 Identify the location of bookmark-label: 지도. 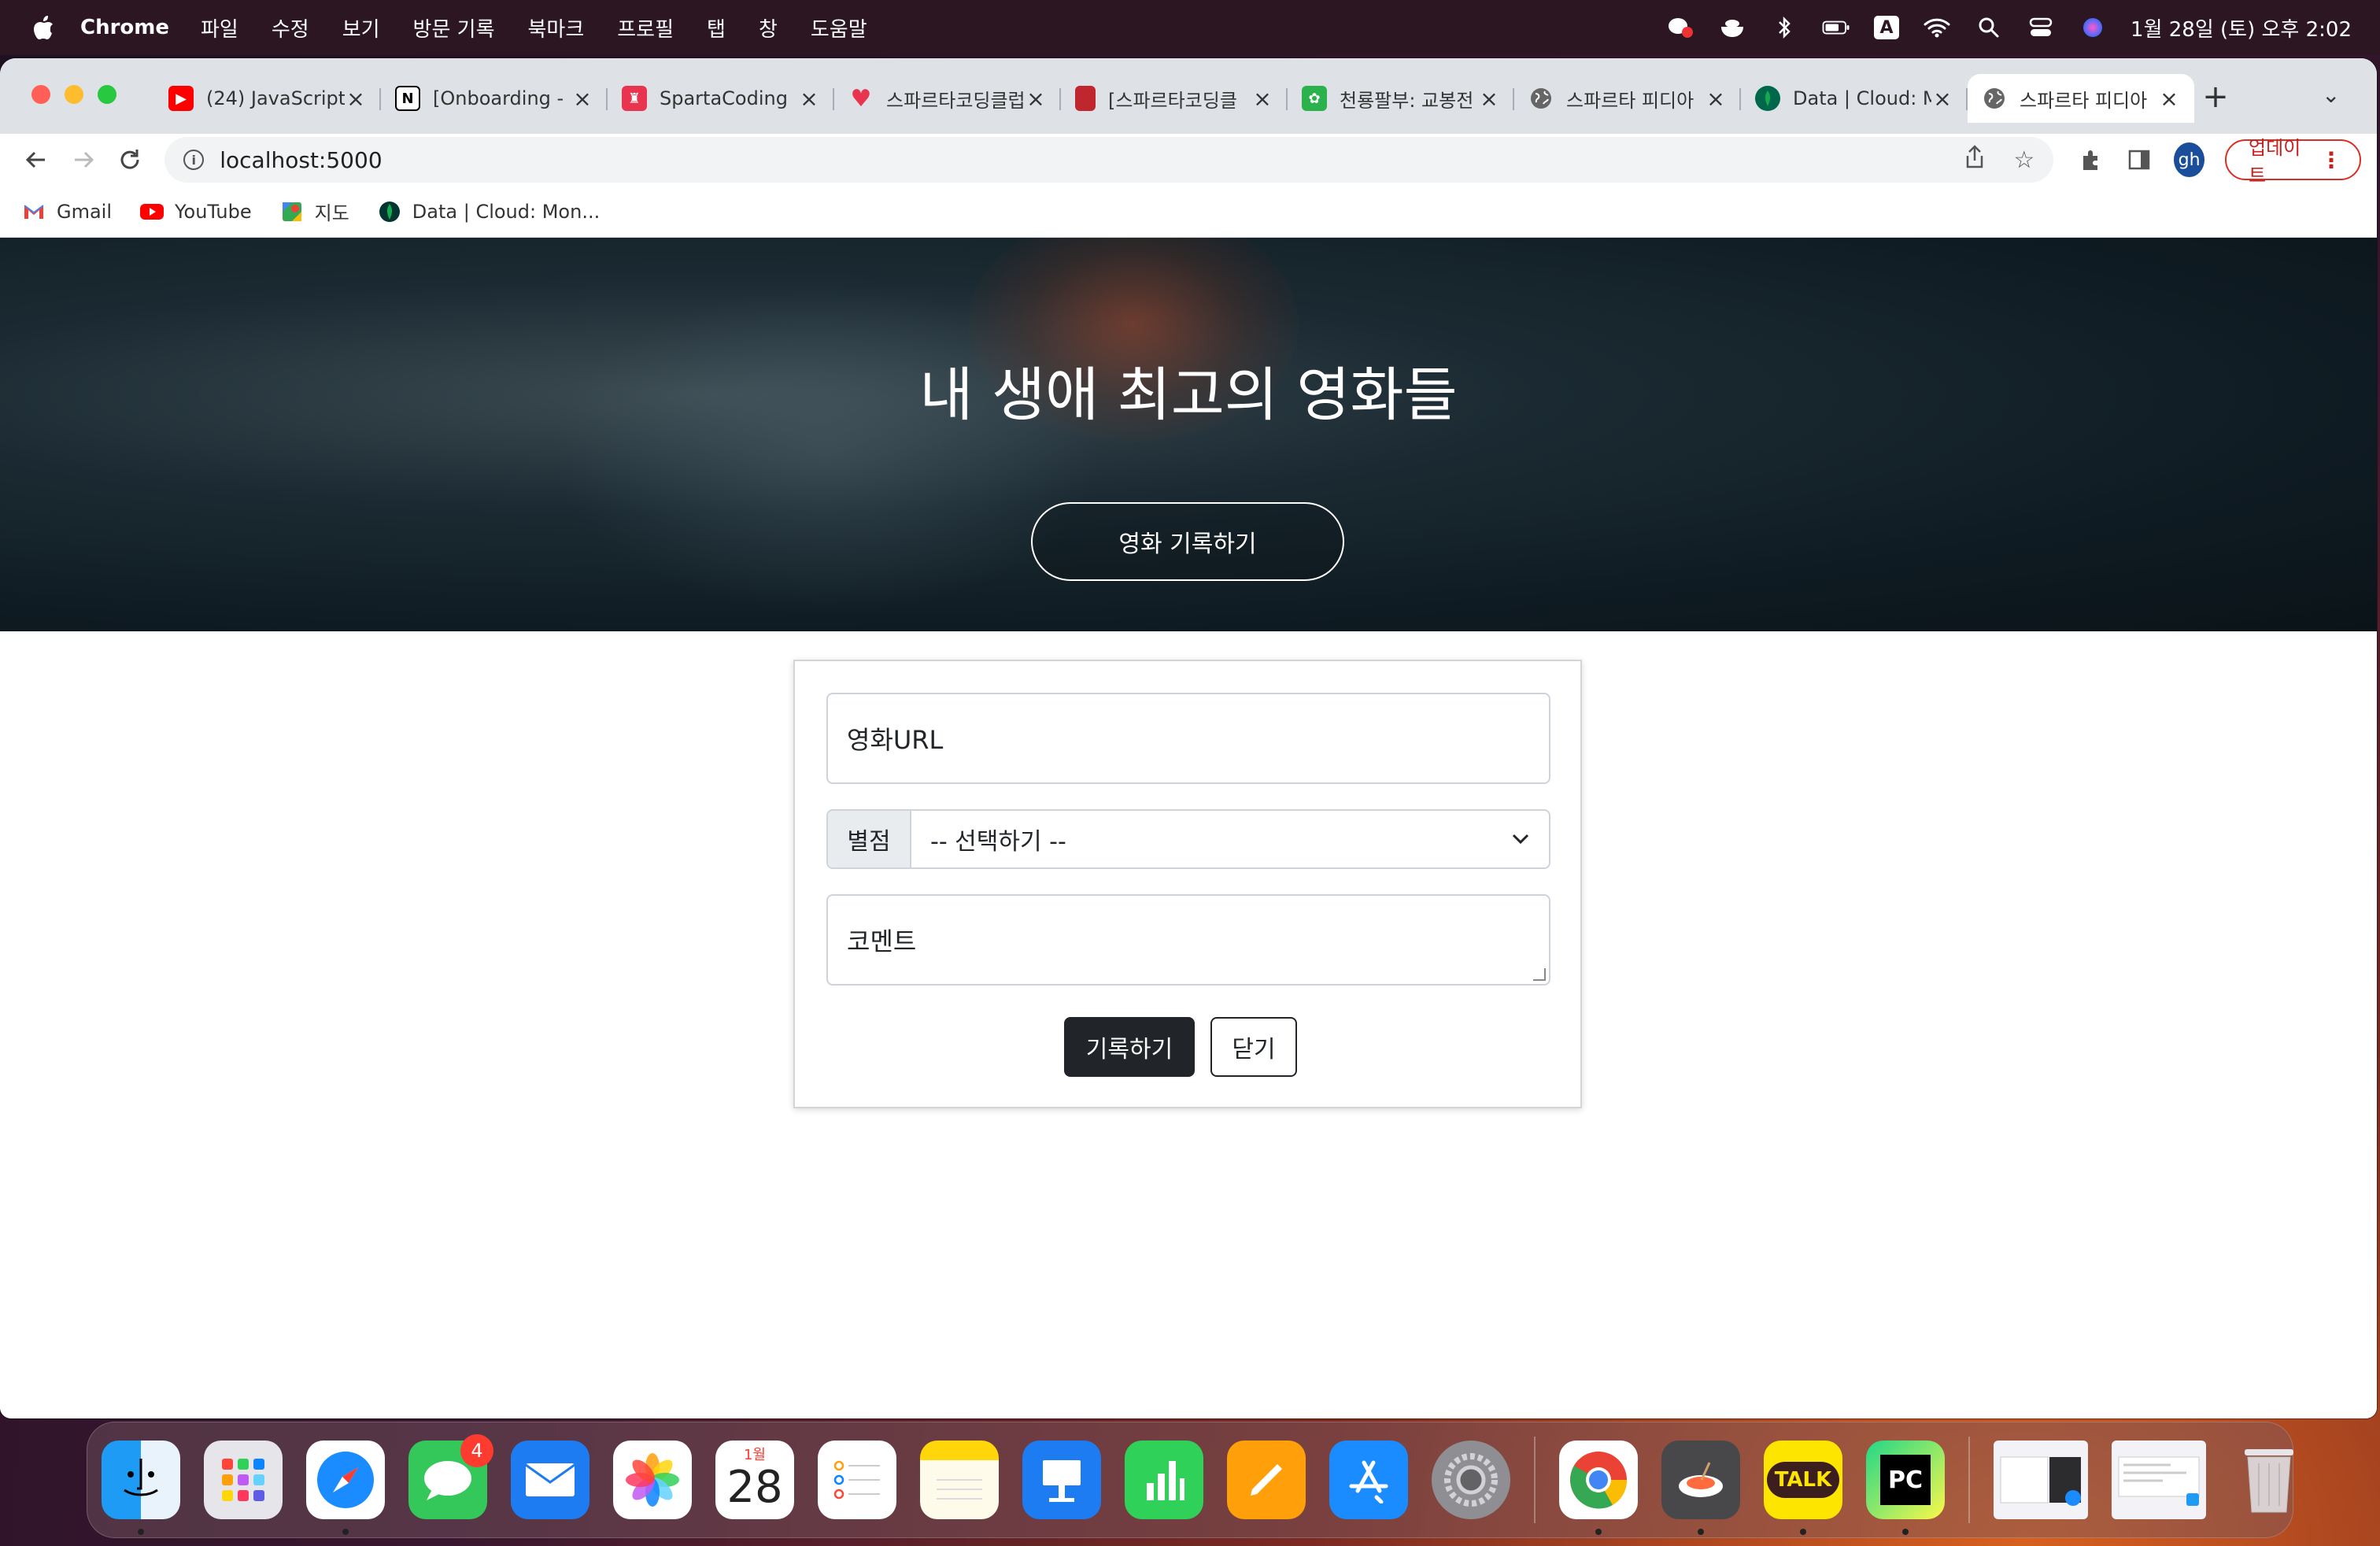
(331, 213).